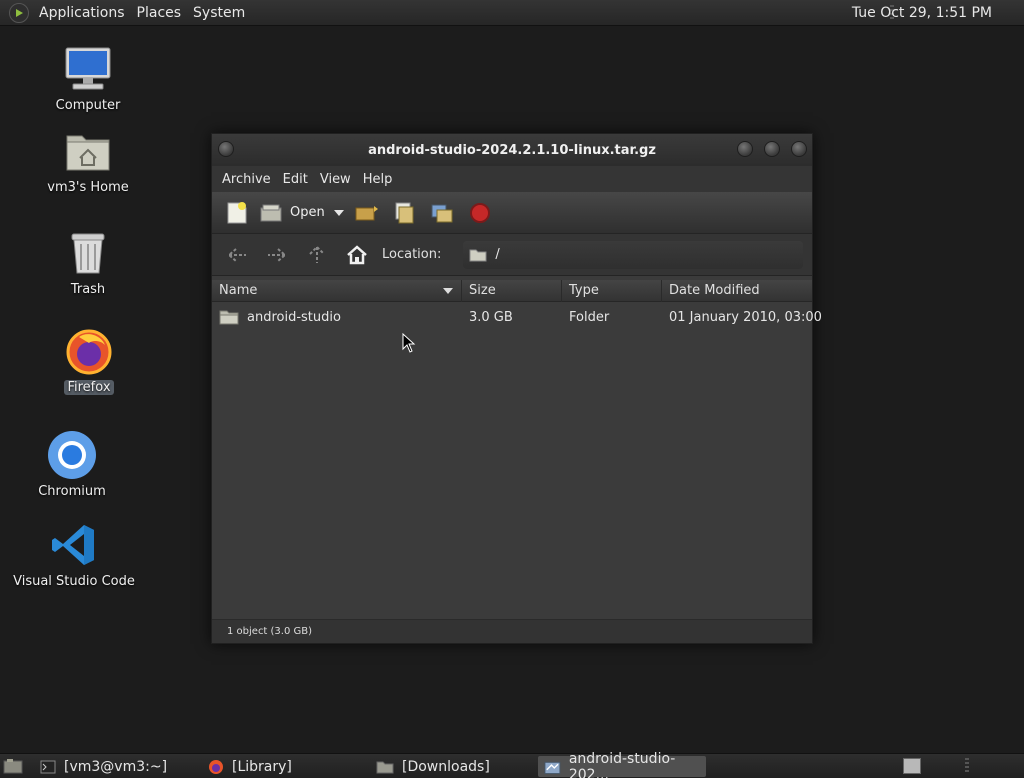  I want to click on desktop-icon-vscode: Visual Studio Code, so click(74, 554).